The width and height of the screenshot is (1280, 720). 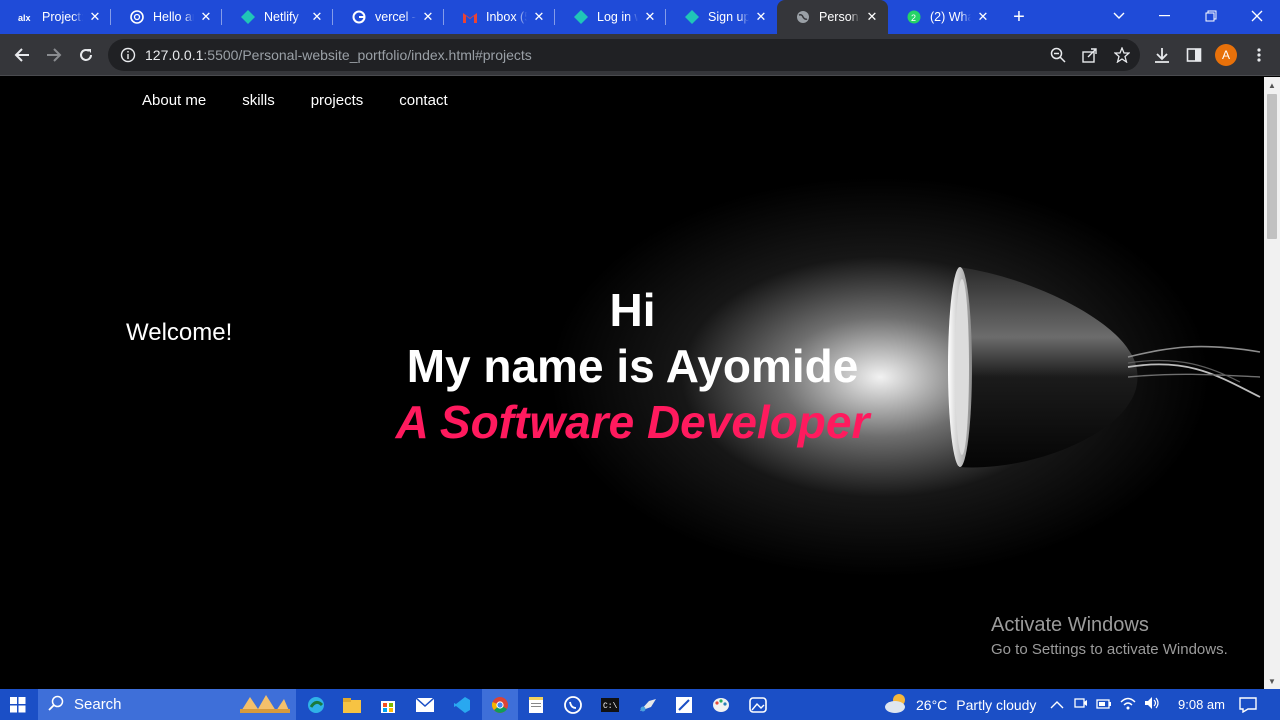 I want to click on tab-title: Project:, so click(x=62, y=17).